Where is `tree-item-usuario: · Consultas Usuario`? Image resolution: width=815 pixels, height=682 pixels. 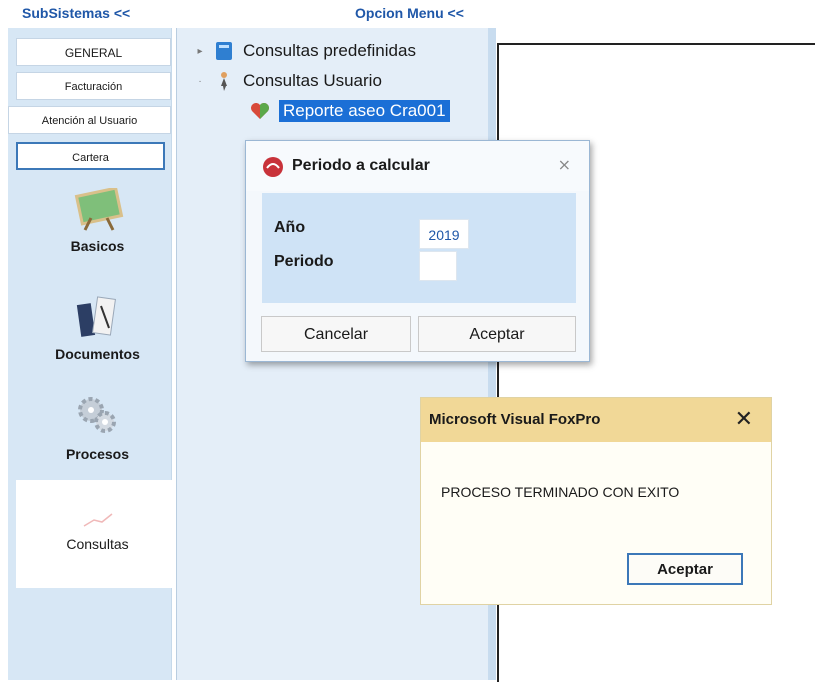
tree-item-usuario: · Consultas Usuario is located at coordinates (288, 81).